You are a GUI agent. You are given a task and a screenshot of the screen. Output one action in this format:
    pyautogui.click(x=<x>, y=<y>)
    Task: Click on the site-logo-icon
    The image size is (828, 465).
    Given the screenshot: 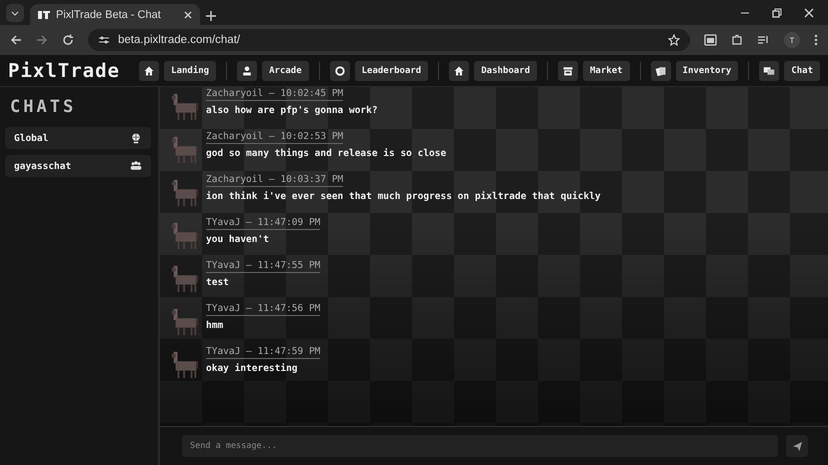 What is the action you would take?
    pyautogui.click(x=44, y=15)
    